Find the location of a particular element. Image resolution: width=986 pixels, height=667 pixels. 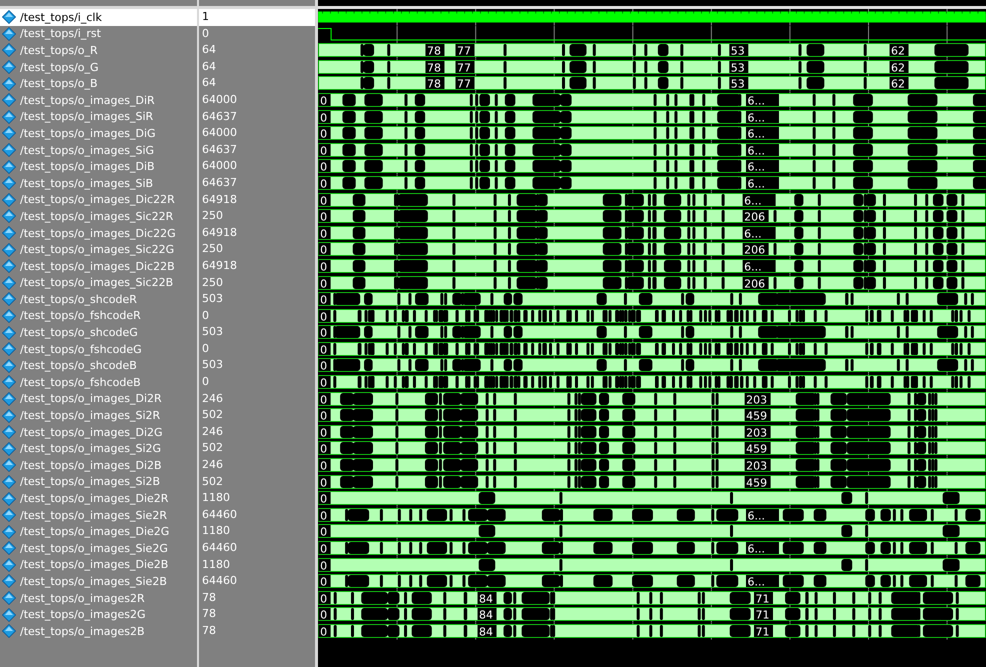

signal-name: /test_tops/o_images_SiR is located at coordinates (98, 117).